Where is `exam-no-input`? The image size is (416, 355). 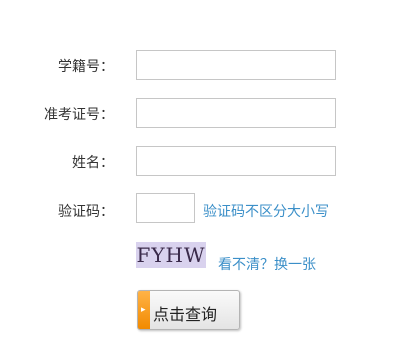 exam-no-input is located at coordinates (236, 113).